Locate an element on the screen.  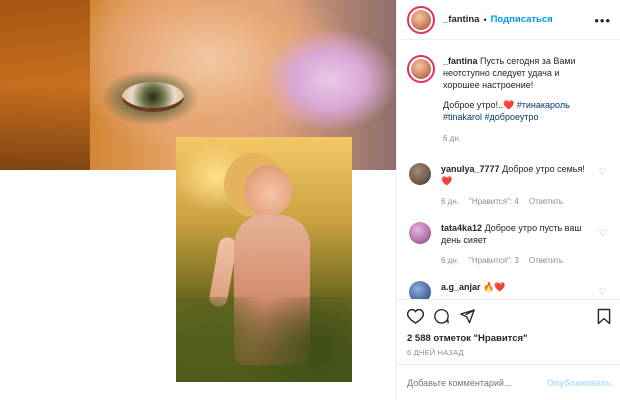
comment-meta: 6 дн. "Нравится": 3 Ответить is located at coordinates (516, 261).